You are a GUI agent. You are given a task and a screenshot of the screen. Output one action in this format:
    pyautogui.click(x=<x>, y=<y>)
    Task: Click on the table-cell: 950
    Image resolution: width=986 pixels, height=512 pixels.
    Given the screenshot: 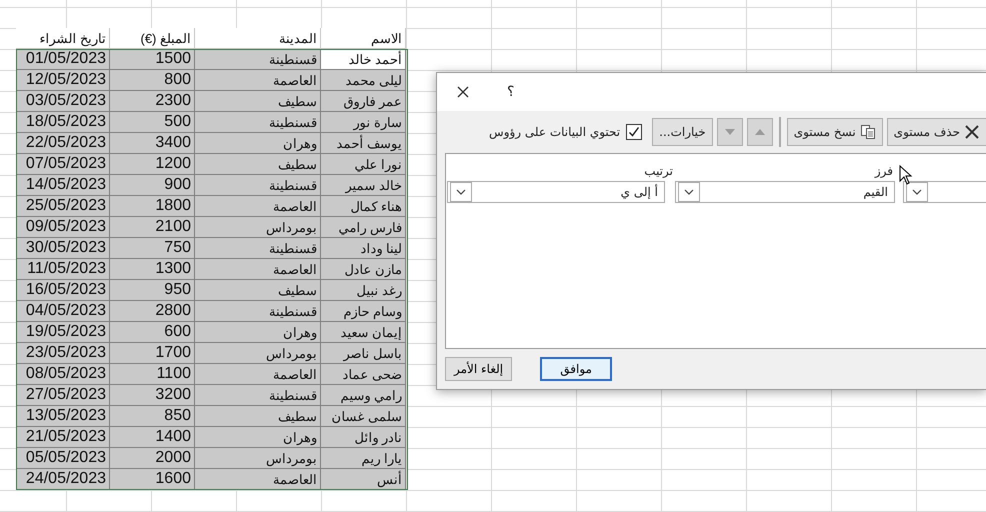 What is the action you would take?
    pyautogui.click(x=152, y=290)
    